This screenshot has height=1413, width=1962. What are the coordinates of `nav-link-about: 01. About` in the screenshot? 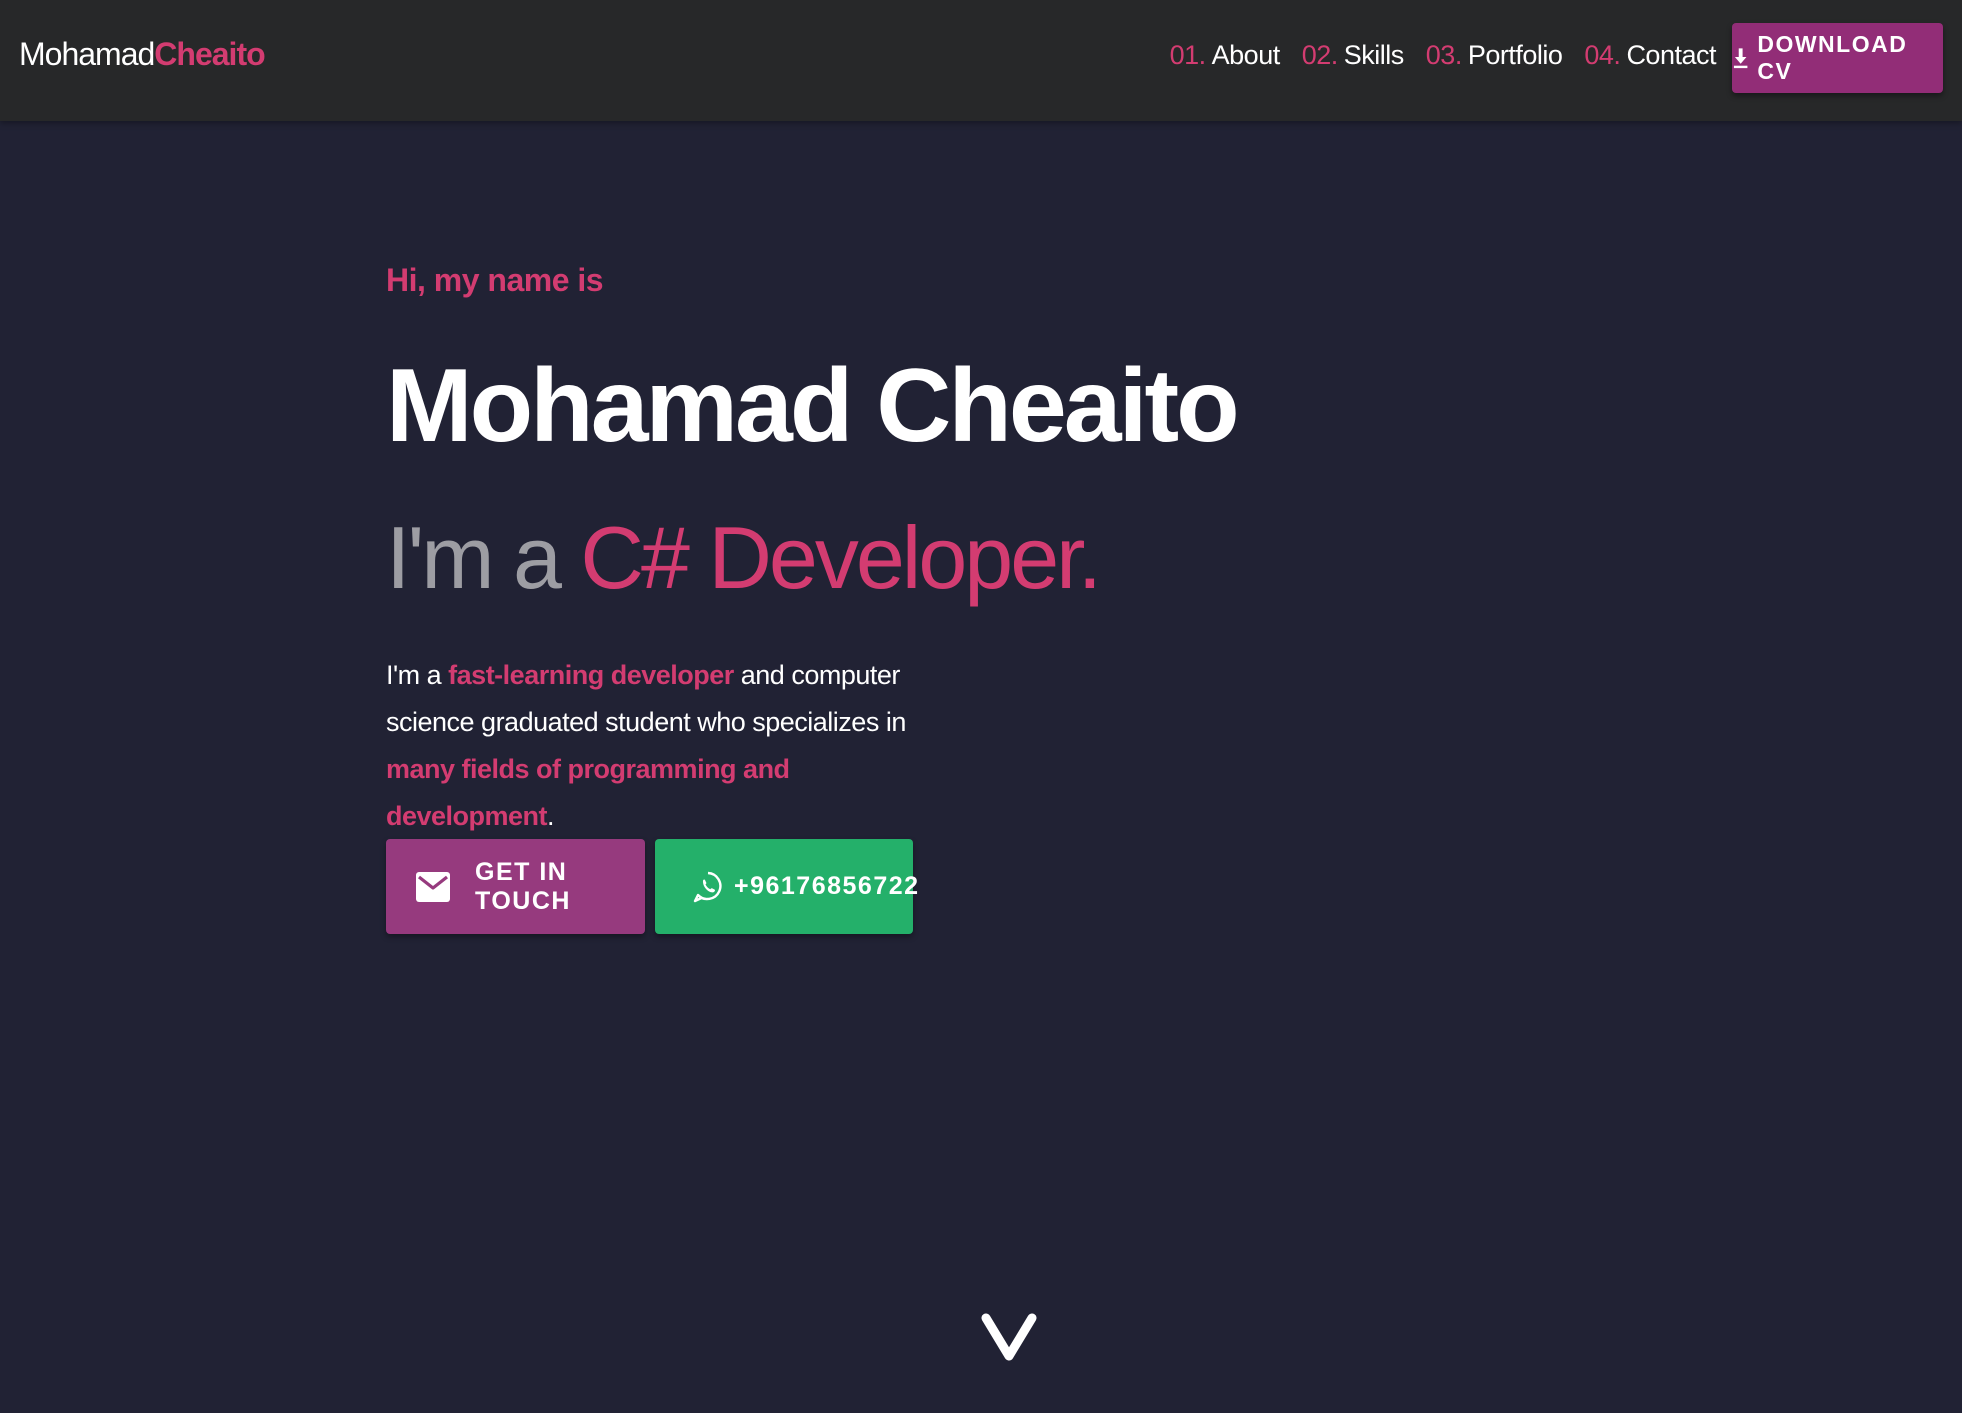 It's located at (1225, 55).